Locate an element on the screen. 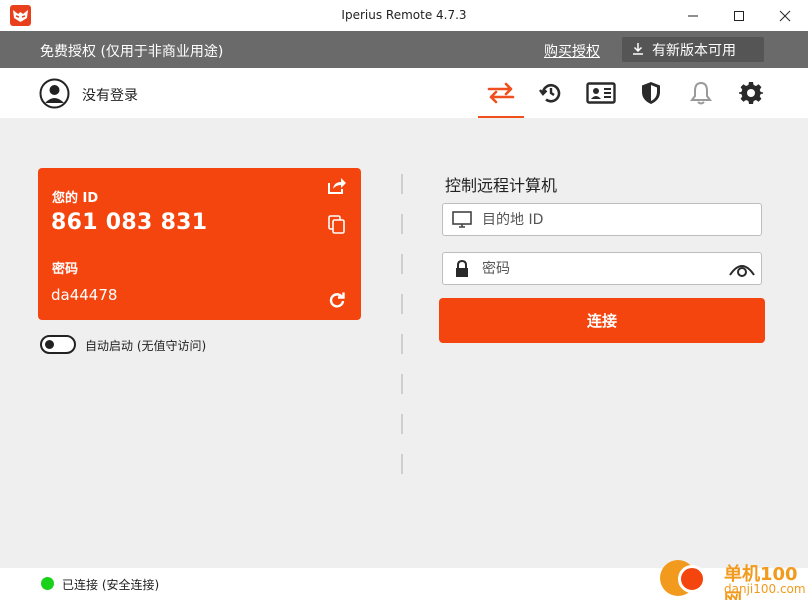 The height and width of the screenshot is (600, 808). monitor-icon is located at coordinates (462, 220).